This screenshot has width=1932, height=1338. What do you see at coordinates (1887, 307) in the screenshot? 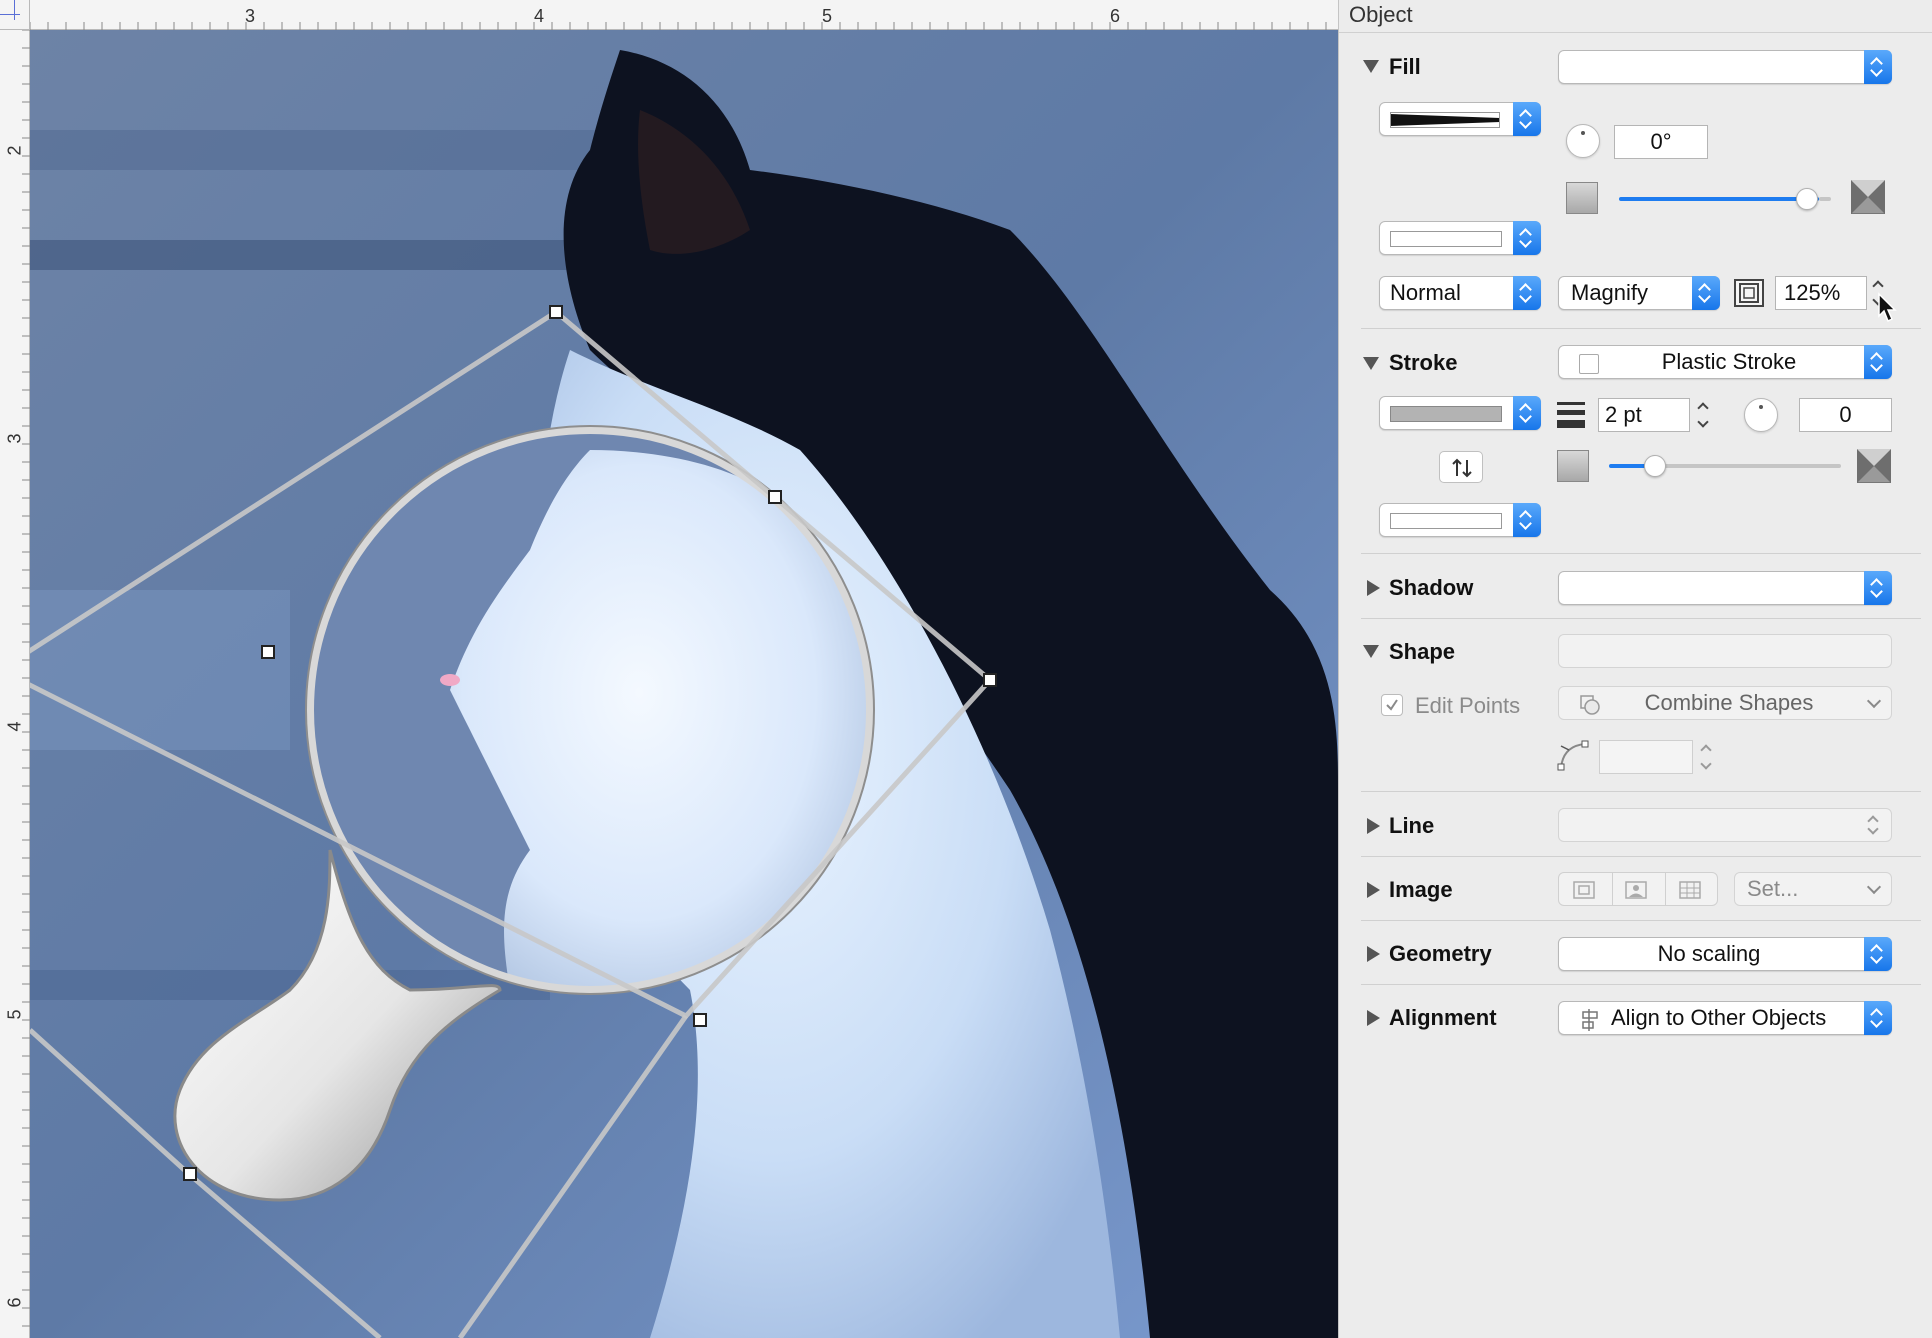
I see `mouse-cursor-icon` at bounding box center [1887, 307].